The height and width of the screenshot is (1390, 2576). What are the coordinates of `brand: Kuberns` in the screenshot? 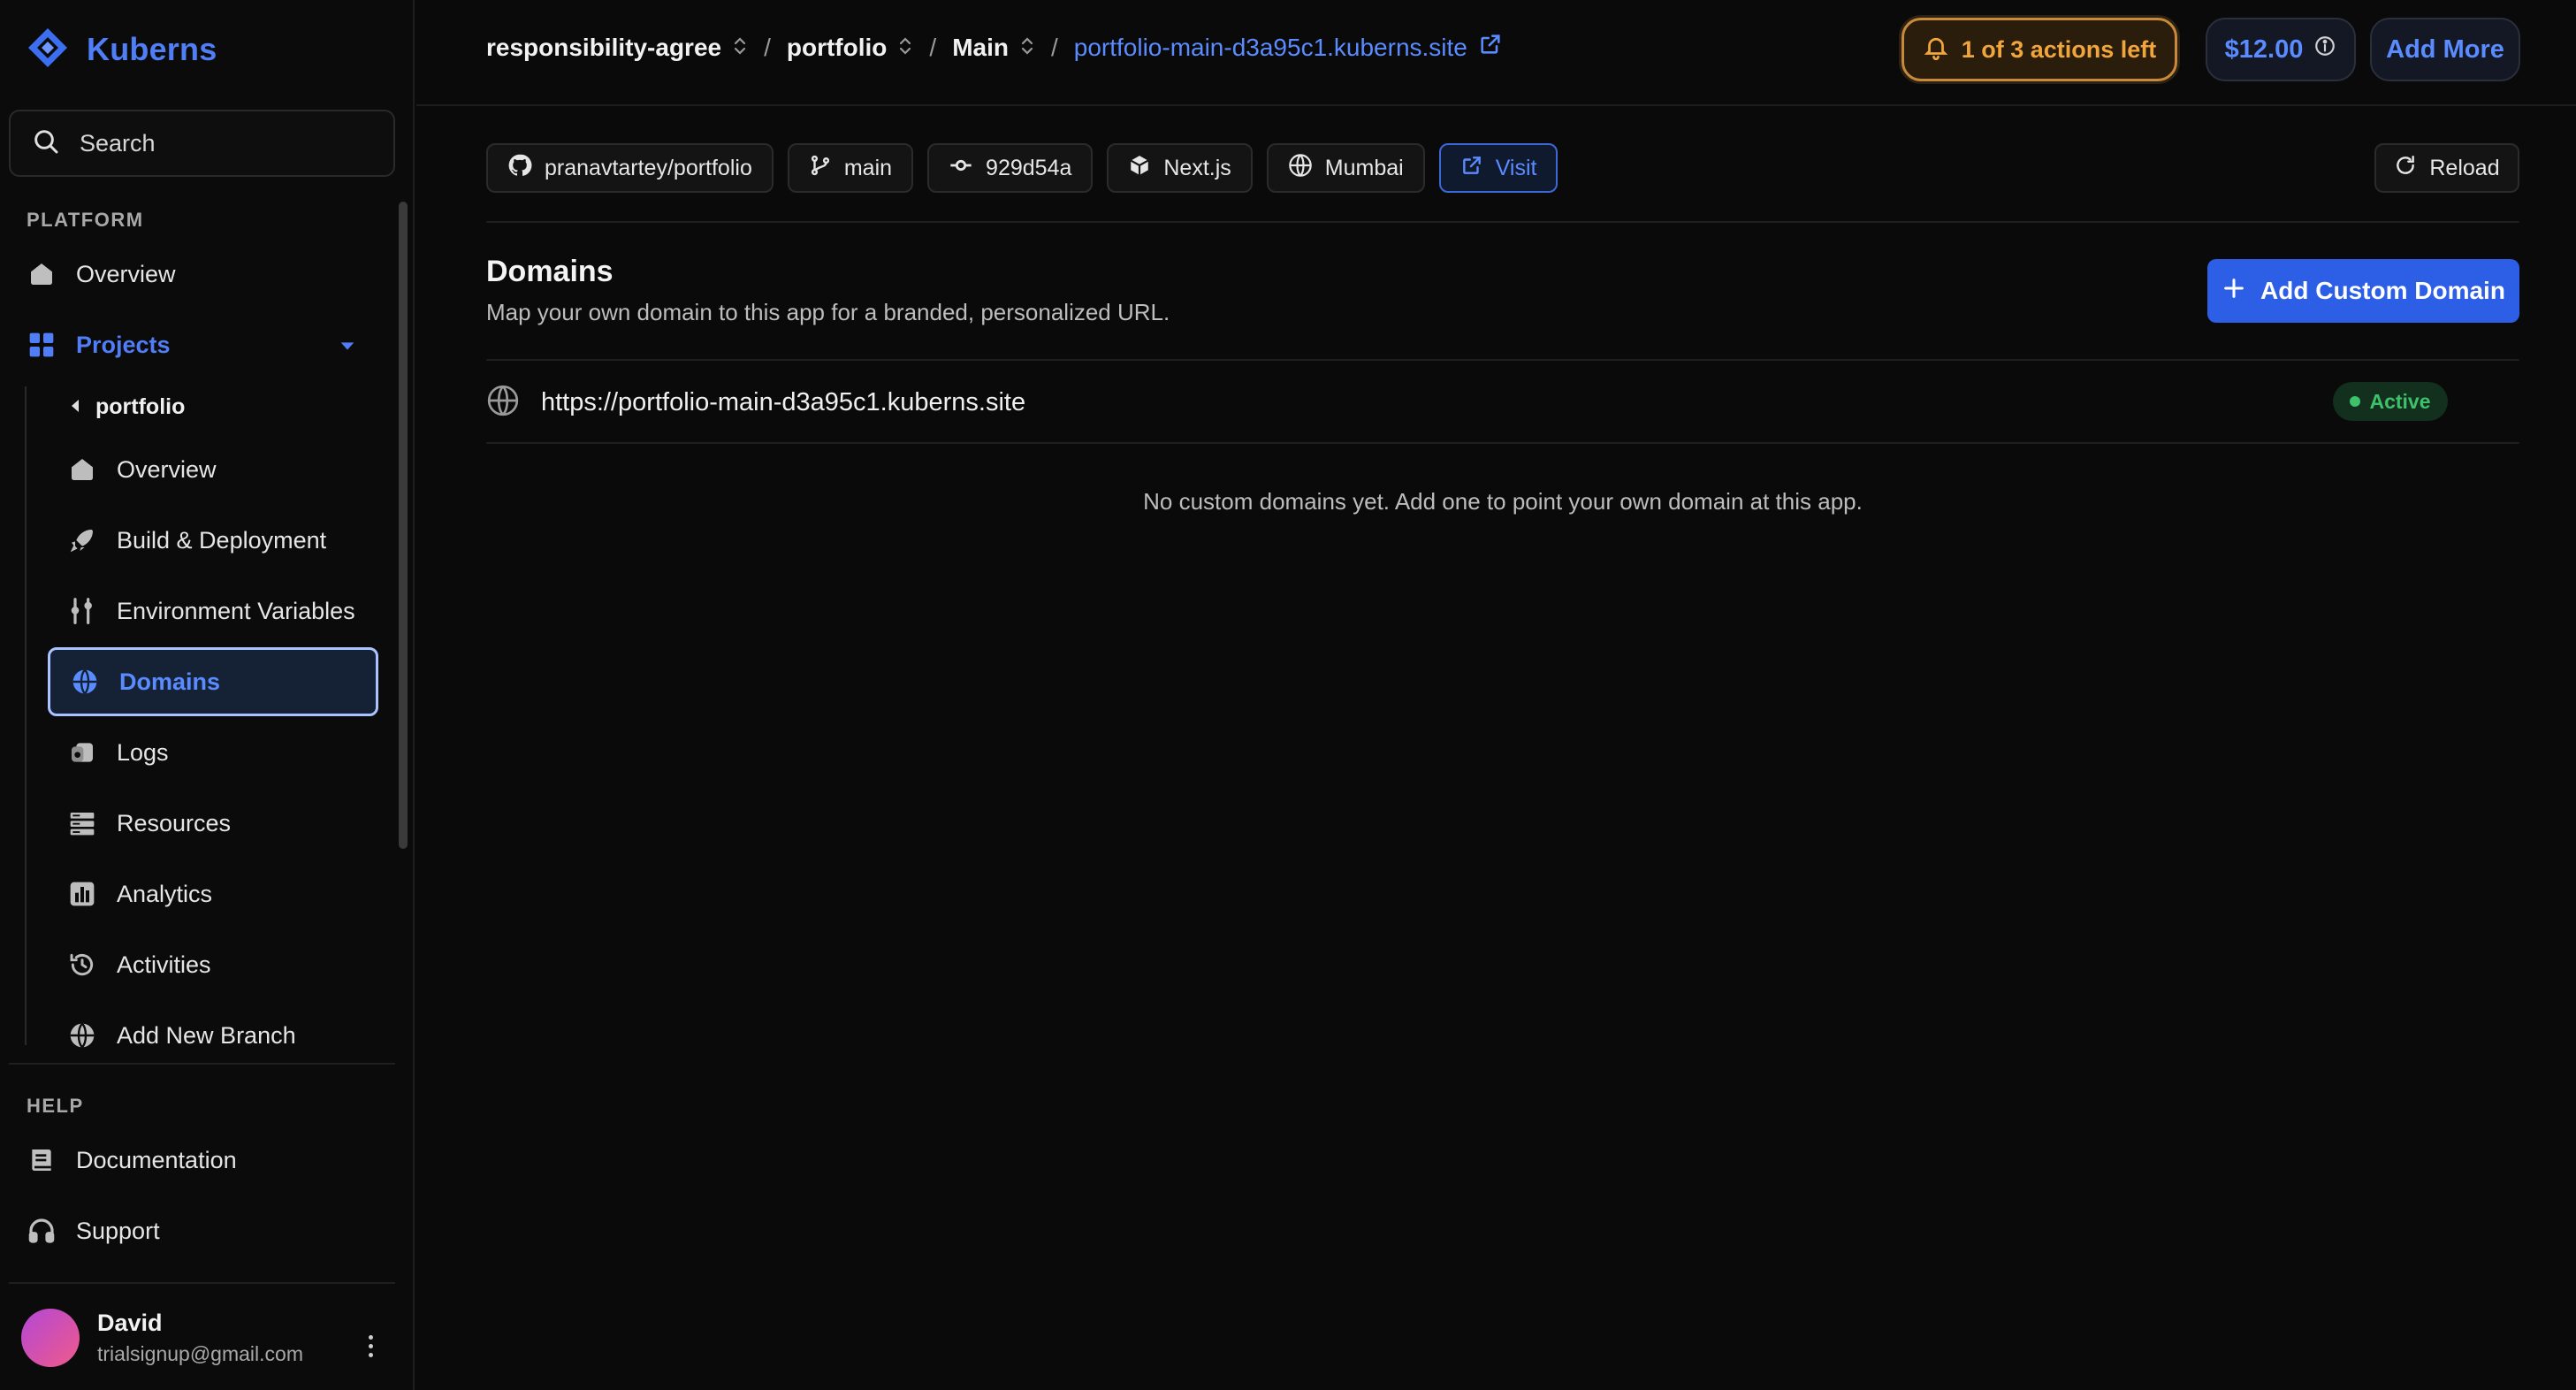 It's located at (122, 49).